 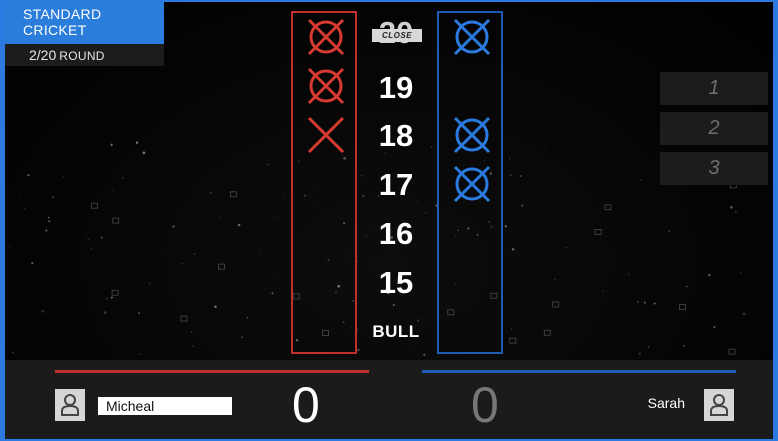 I want to click on dart-slot-1: 1, so click(x=714, y=88).